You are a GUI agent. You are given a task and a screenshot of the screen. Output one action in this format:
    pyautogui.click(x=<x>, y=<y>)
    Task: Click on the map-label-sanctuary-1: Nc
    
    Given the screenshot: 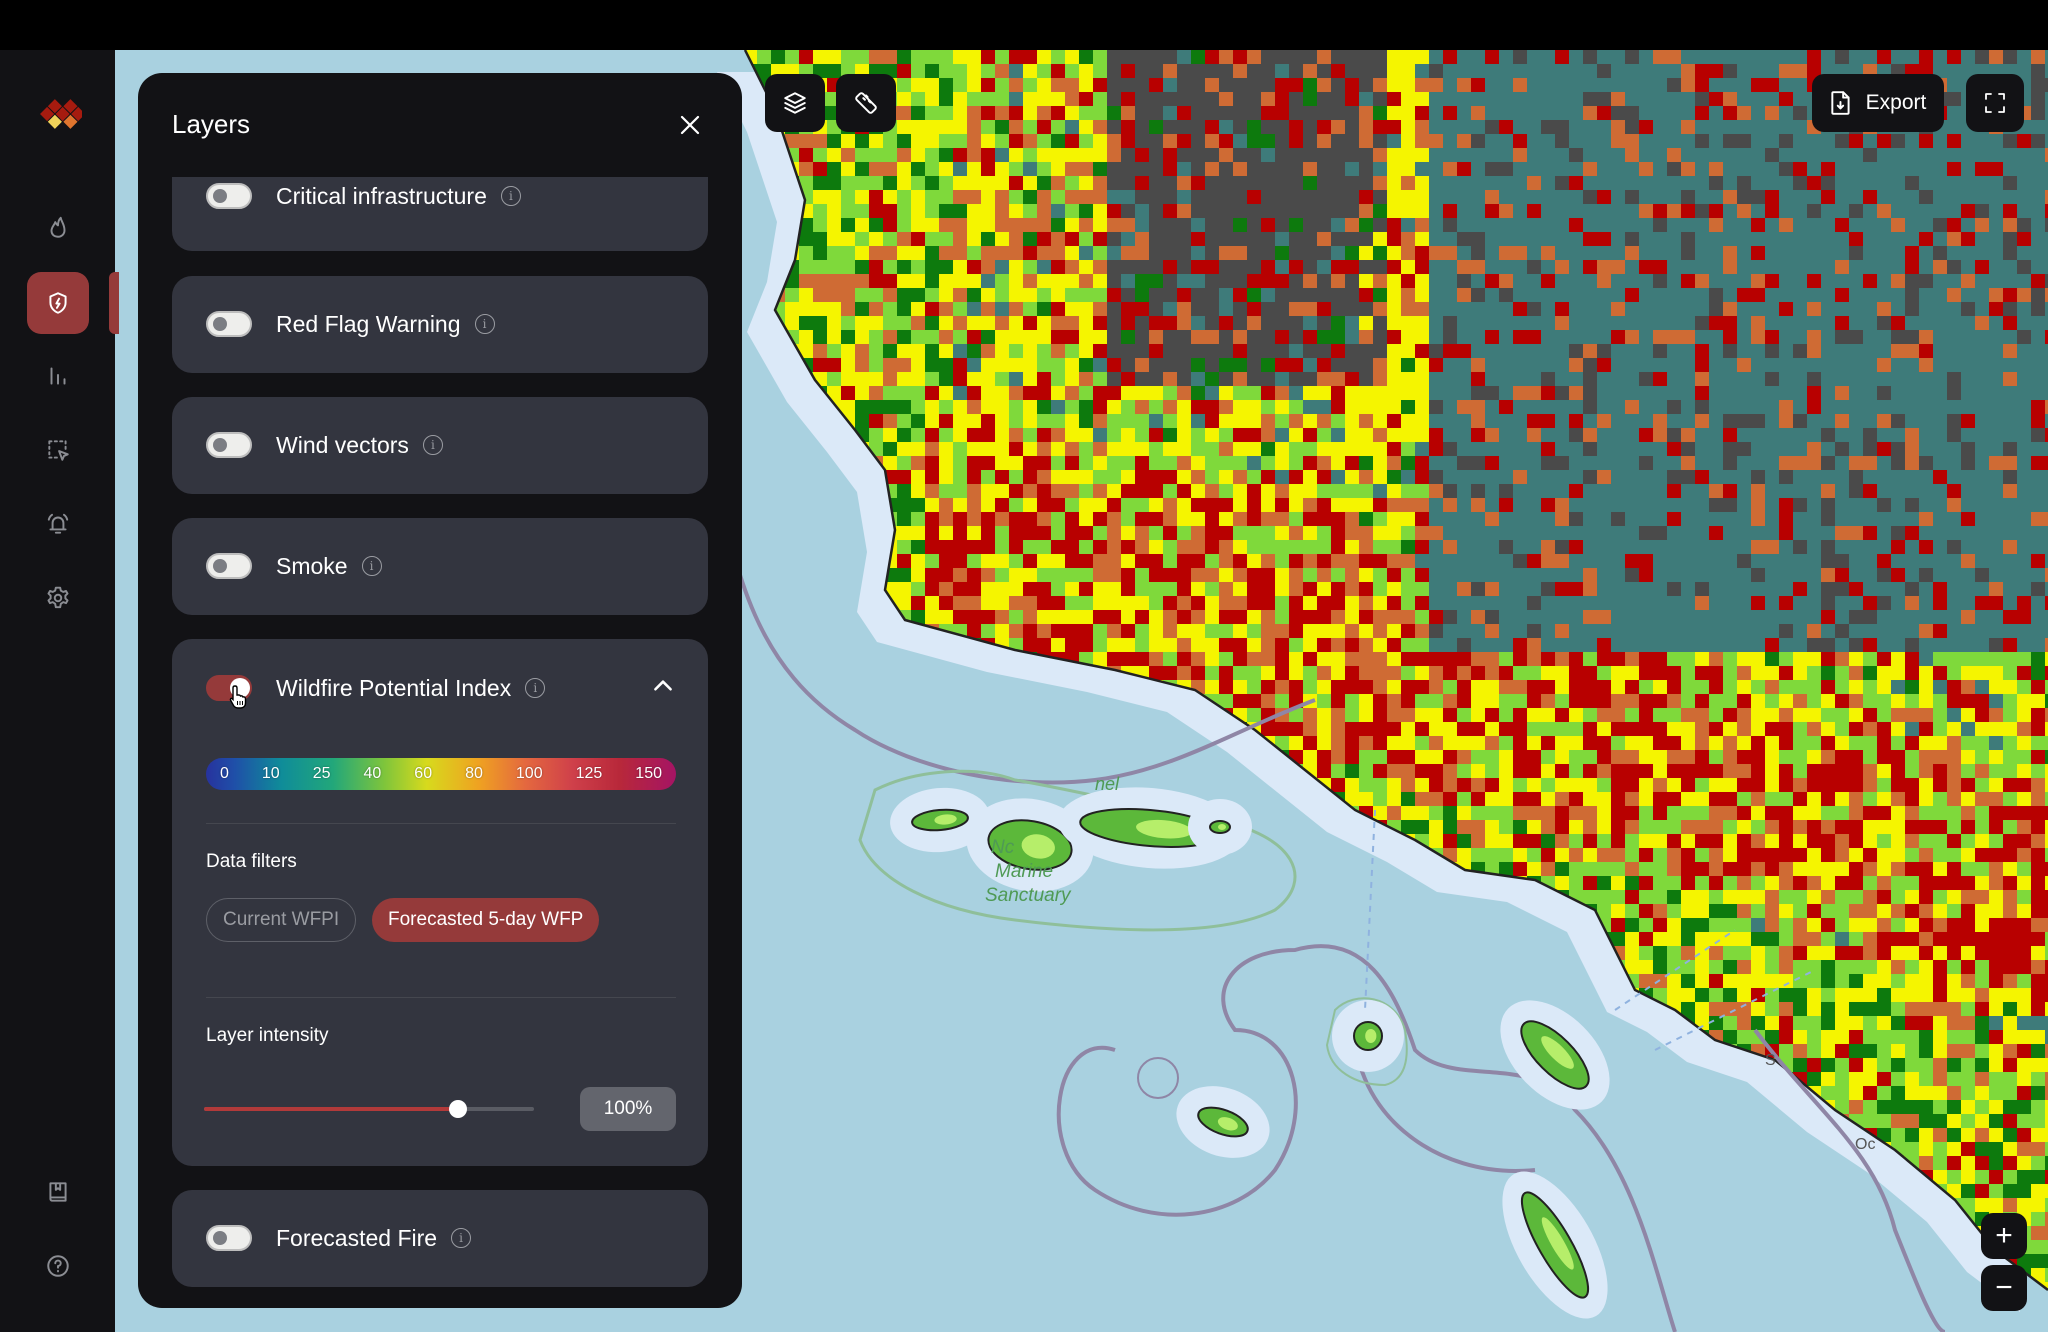 What is the action you would take?
    pyautogui.click(x=1003, y=847)
    